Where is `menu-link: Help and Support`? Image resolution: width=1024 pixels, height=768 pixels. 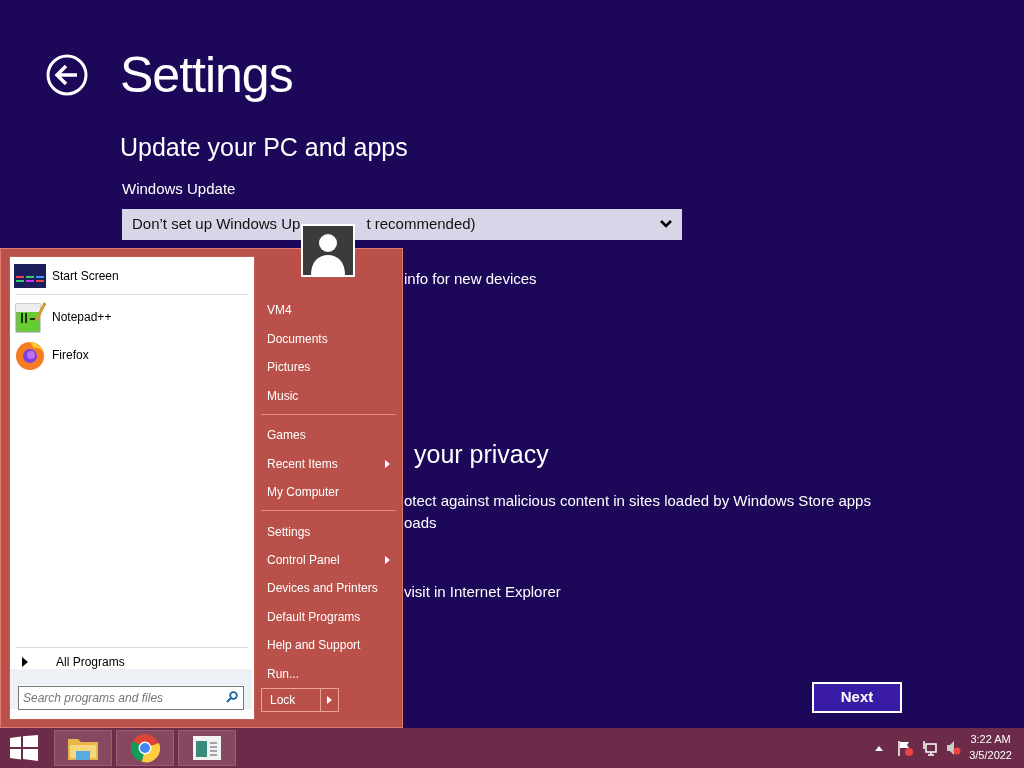
menu-link: Help and Support is located at coordinates (328, 645).